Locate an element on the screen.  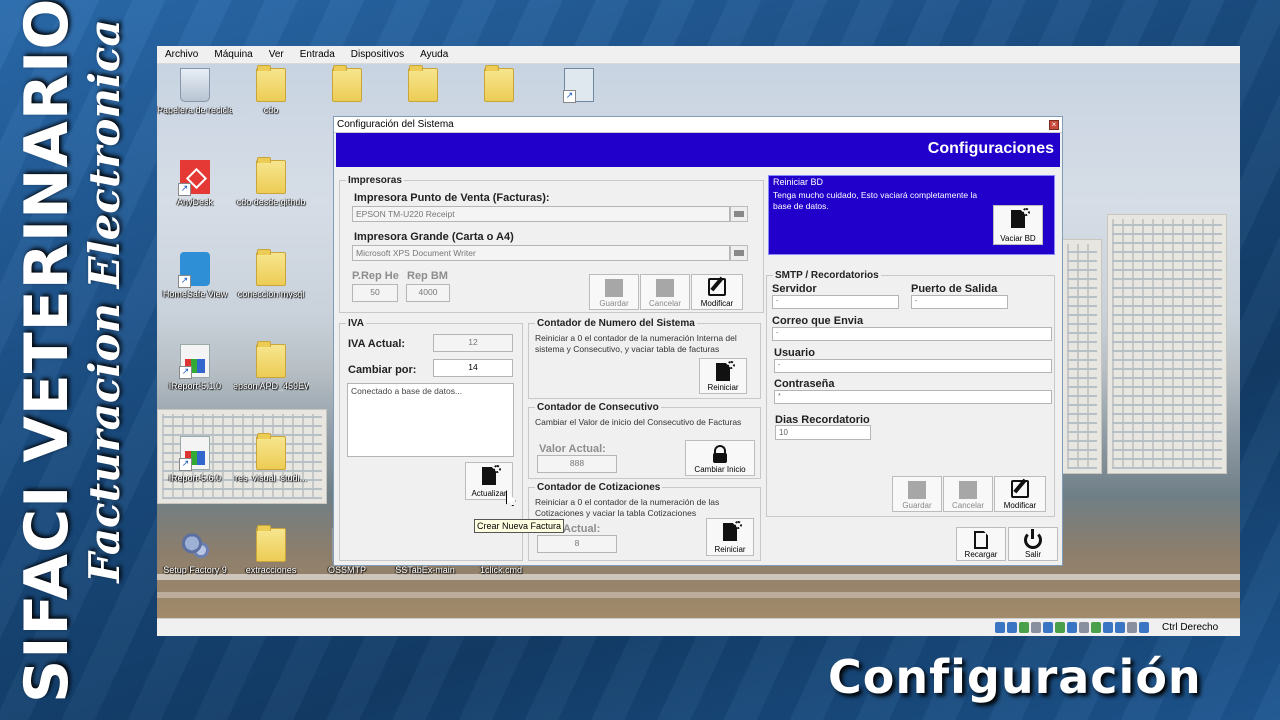
reminder-days-field: 10 is located at coordinates (823, 432).